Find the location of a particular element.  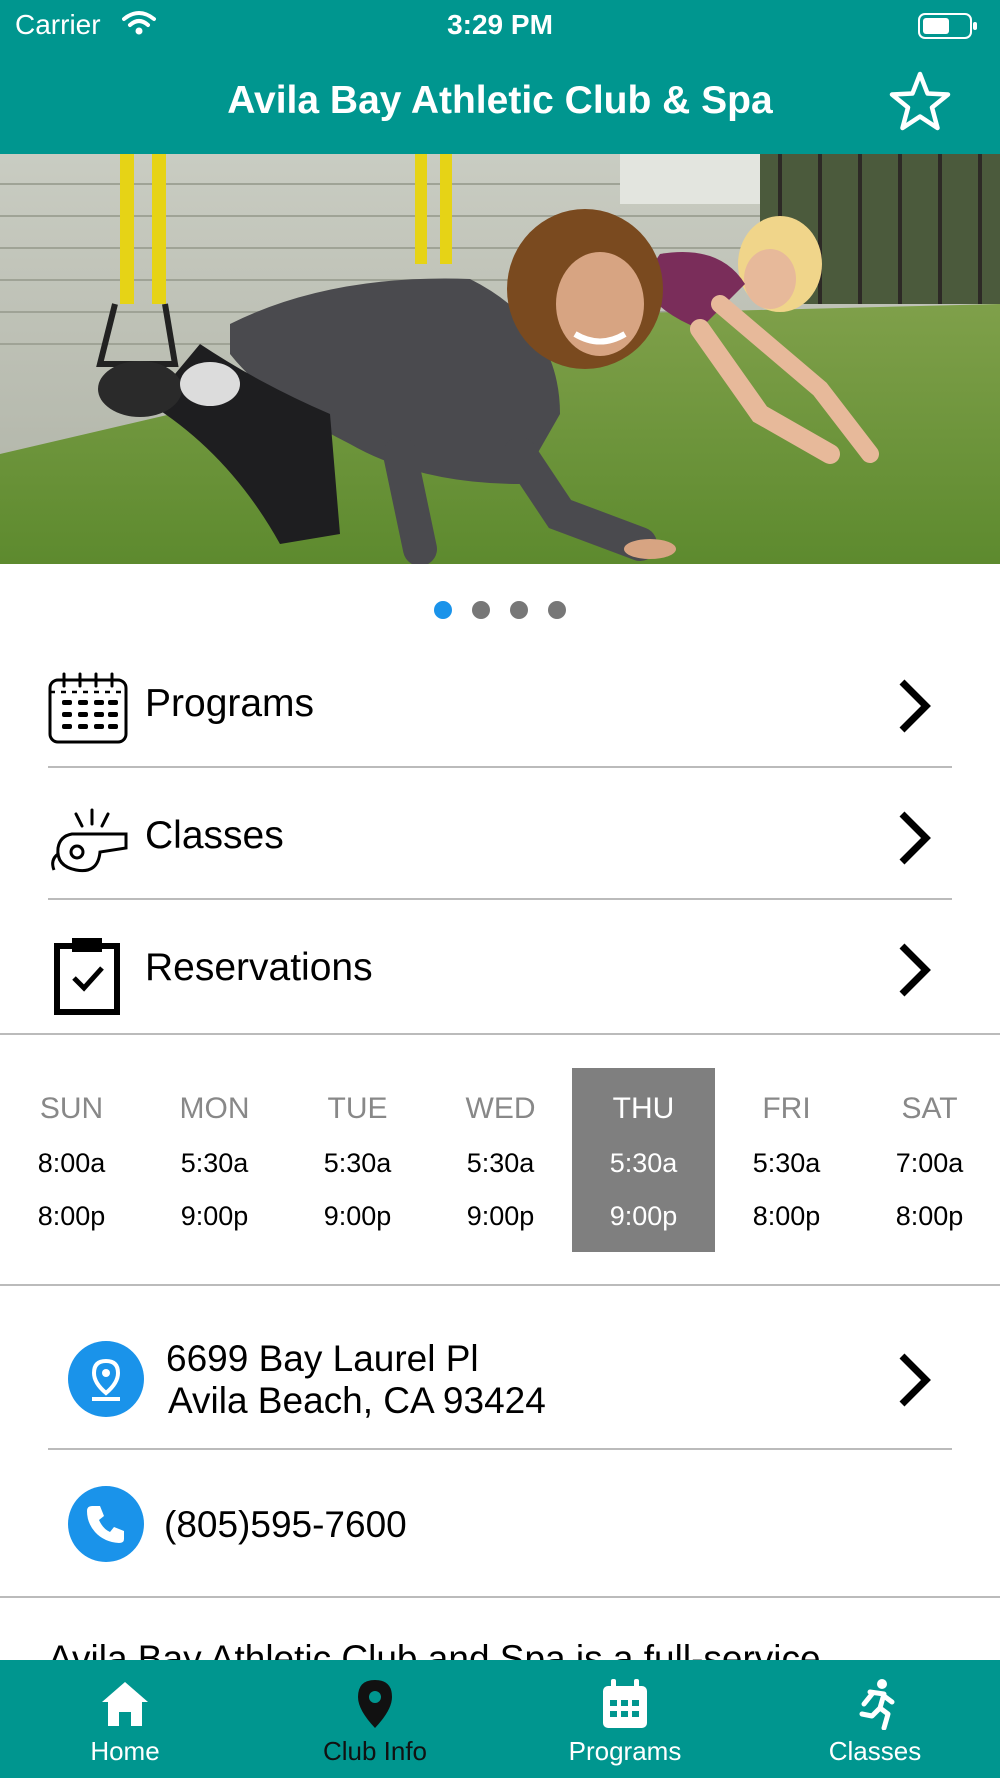

hours-day-sun: SUN 8:00a 8:00p is located at coordinates (71, 1160).